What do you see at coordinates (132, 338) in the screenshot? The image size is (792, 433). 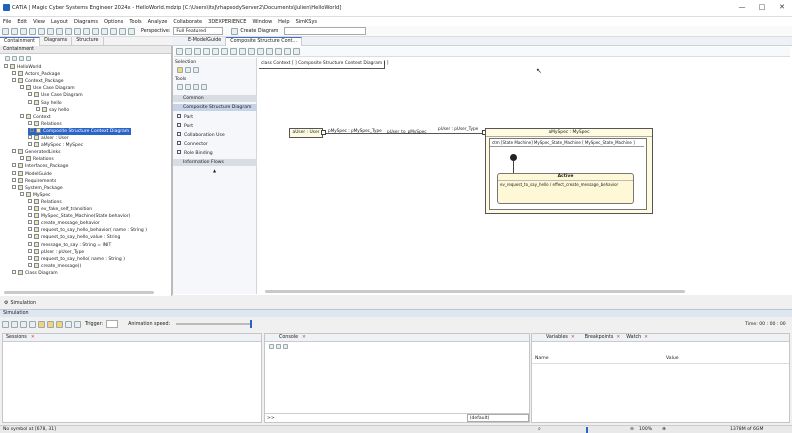 I see `sessions-tab: Sessions ✕` at bounding box center [132, 338].